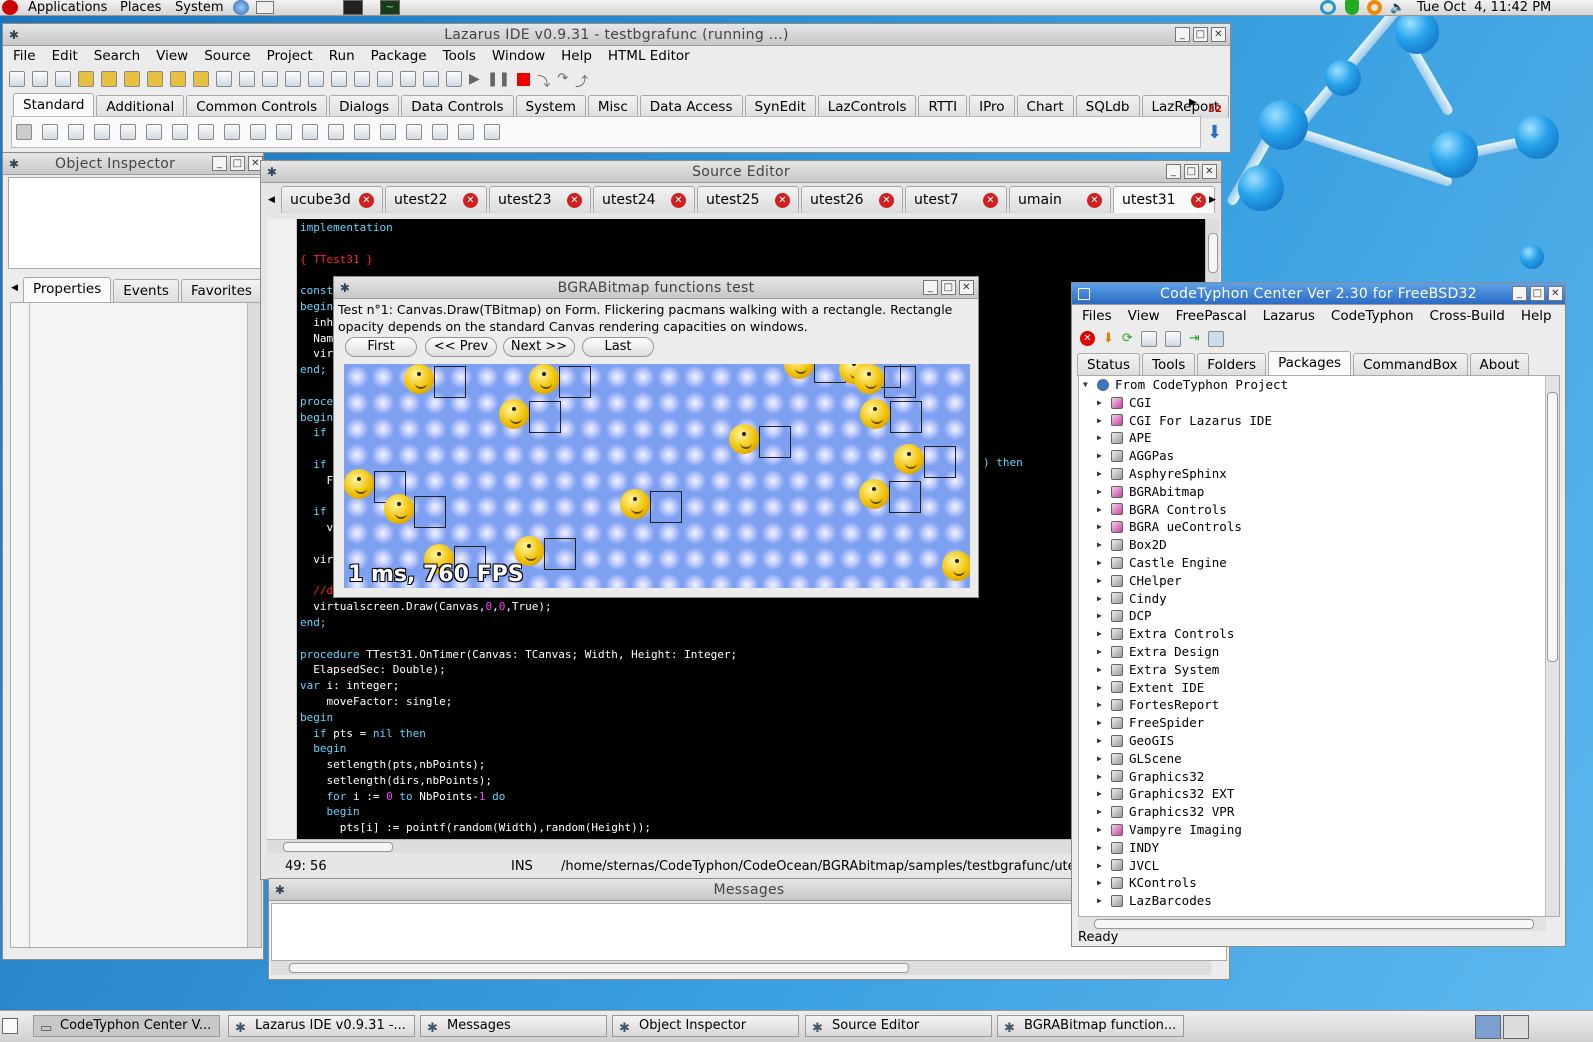 The width and height of the screenshot is (1593, 1042). Describe the element at coordinates (14, 288) in the screenshot. I see `oi-scroll-left-icon: ◀` at that location.